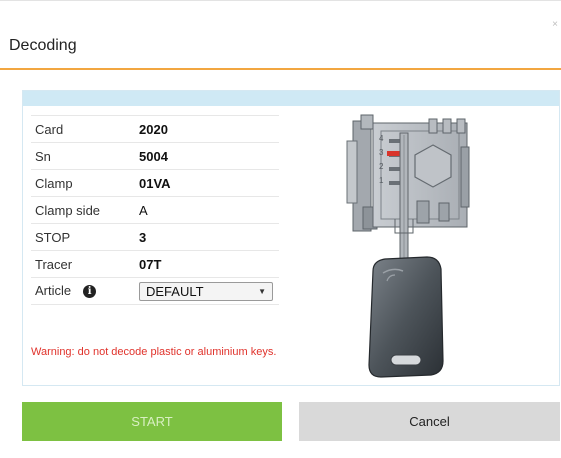 The height and width of the screenshot is (458, 561). I want to click on article-select-cell: DEFAULT ▼, so click(209, 291).